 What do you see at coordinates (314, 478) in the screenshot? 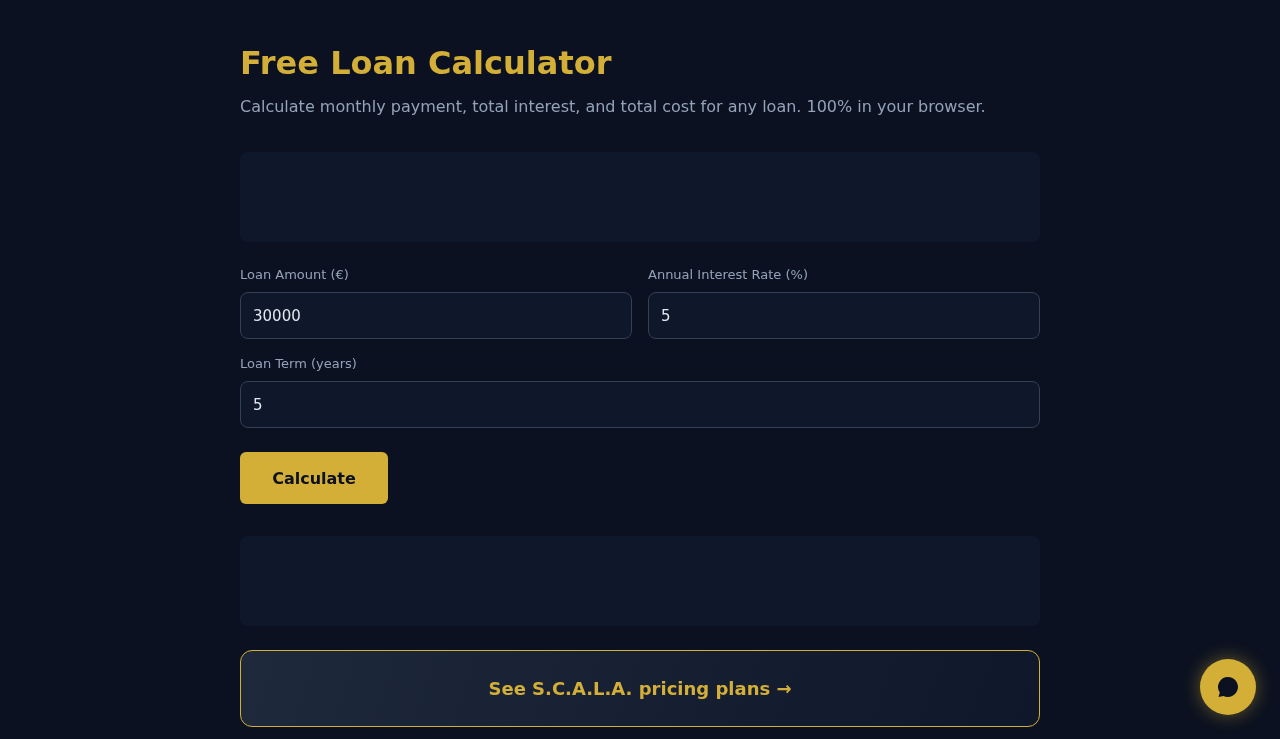
I see `calculate-button: Calculate` at bounding box center [314, 478].